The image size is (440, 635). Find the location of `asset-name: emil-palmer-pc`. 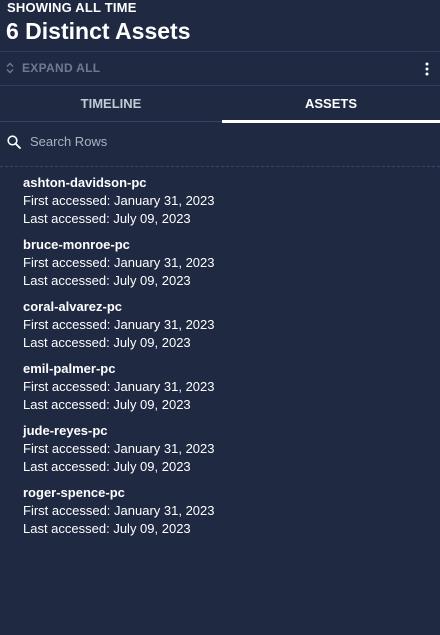

asset-name: emil-palmer-pc is located at coordinates (69, 368).